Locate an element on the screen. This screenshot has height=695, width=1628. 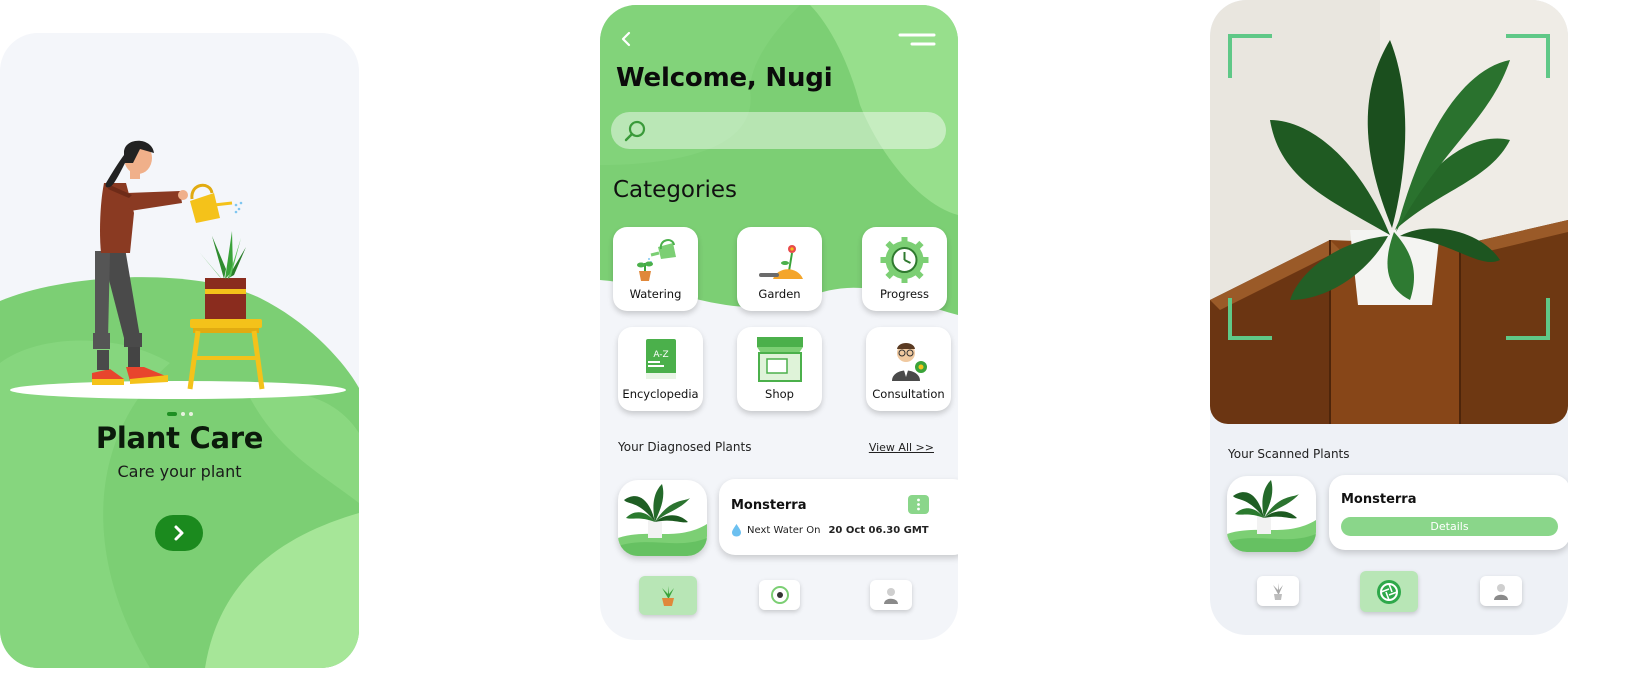
onboarding-title: Plant Care is located at coordinates (179, 438).